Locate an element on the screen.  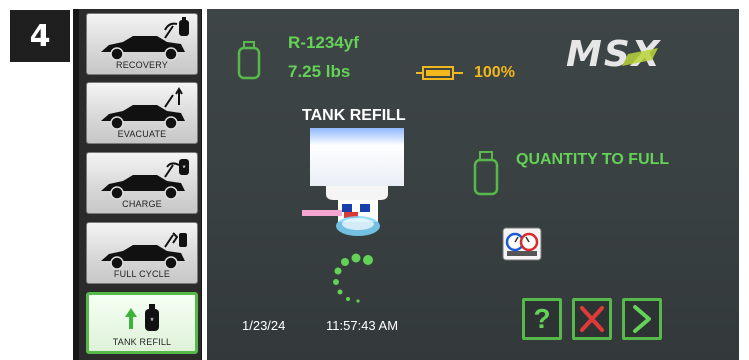
time-label: 11:57:43 AM is located at coordinates (362, 325).